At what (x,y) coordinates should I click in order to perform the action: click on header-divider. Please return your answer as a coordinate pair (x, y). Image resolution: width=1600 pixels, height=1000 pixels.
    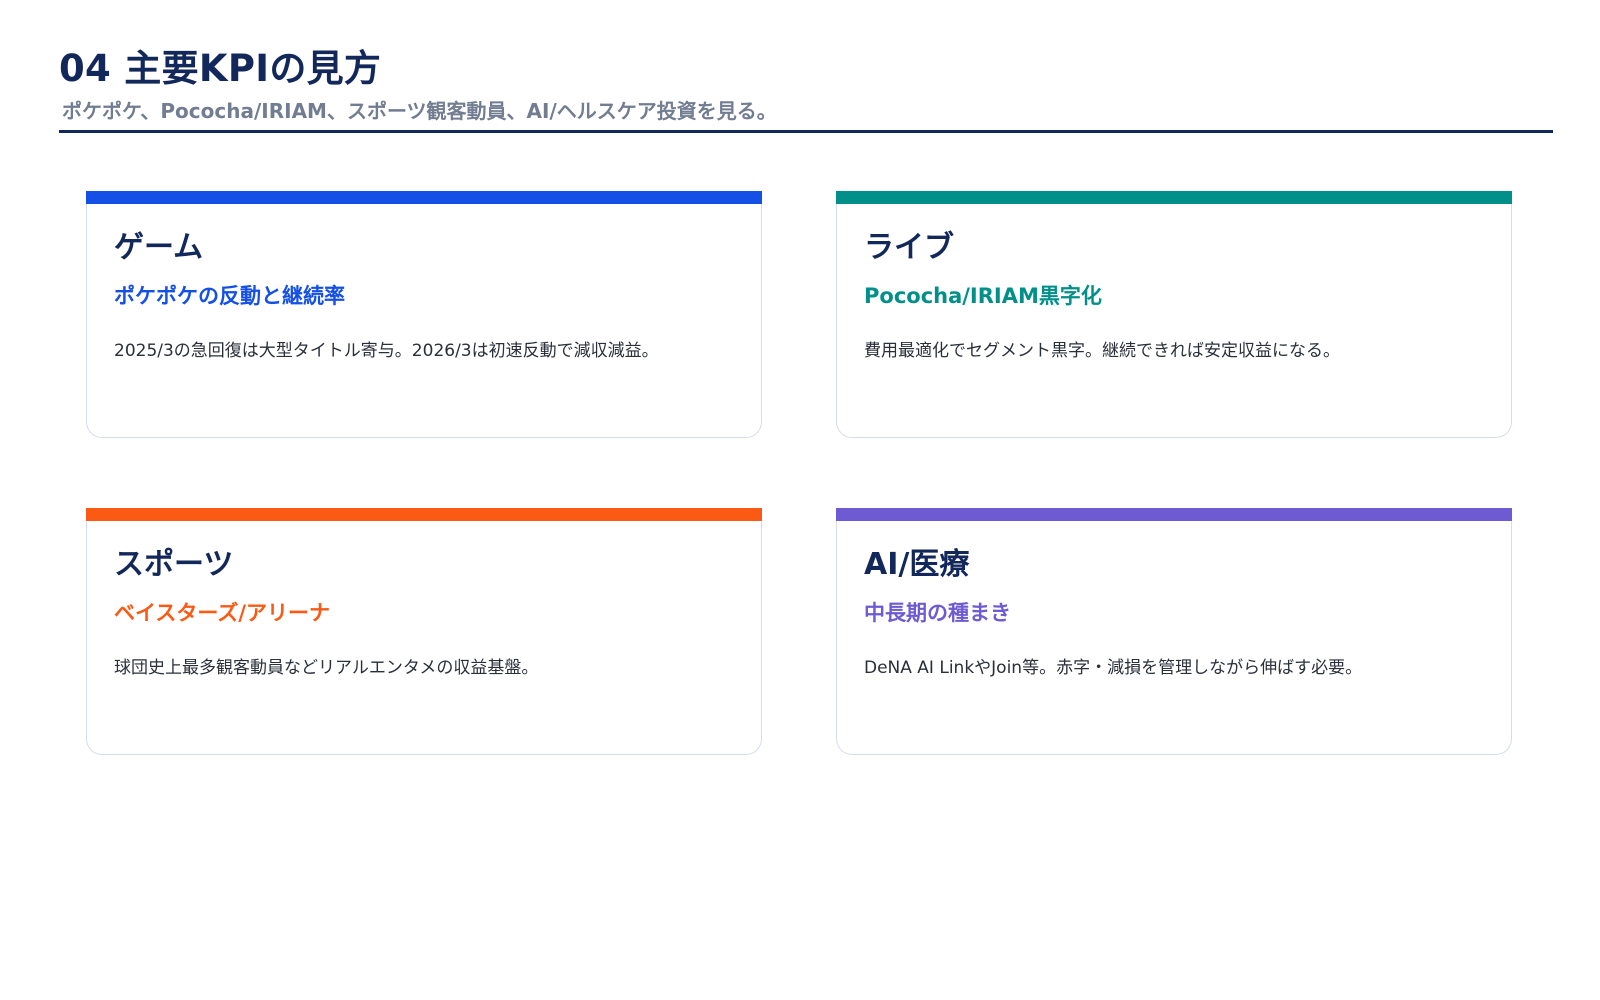
    Looking at the image, I should click on (806, 131).